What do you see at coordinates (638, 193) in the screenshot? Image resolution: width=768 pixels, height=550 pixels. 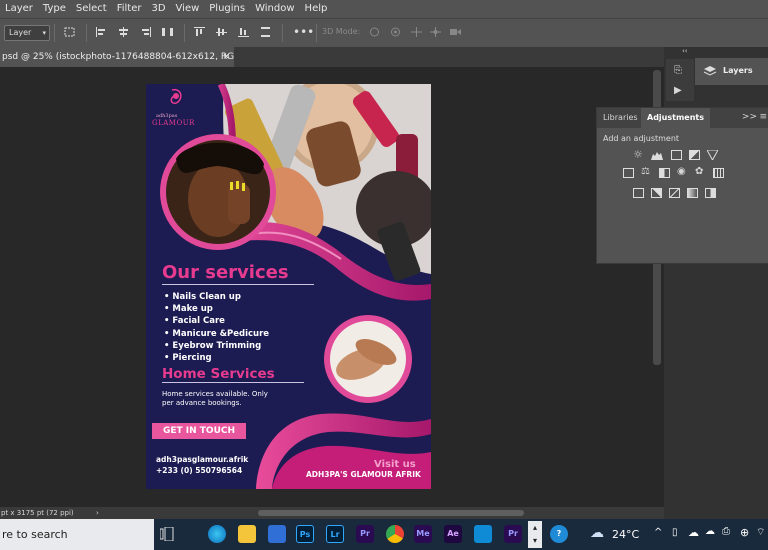 I see `invert-icon` at bounding box center [638, 193].